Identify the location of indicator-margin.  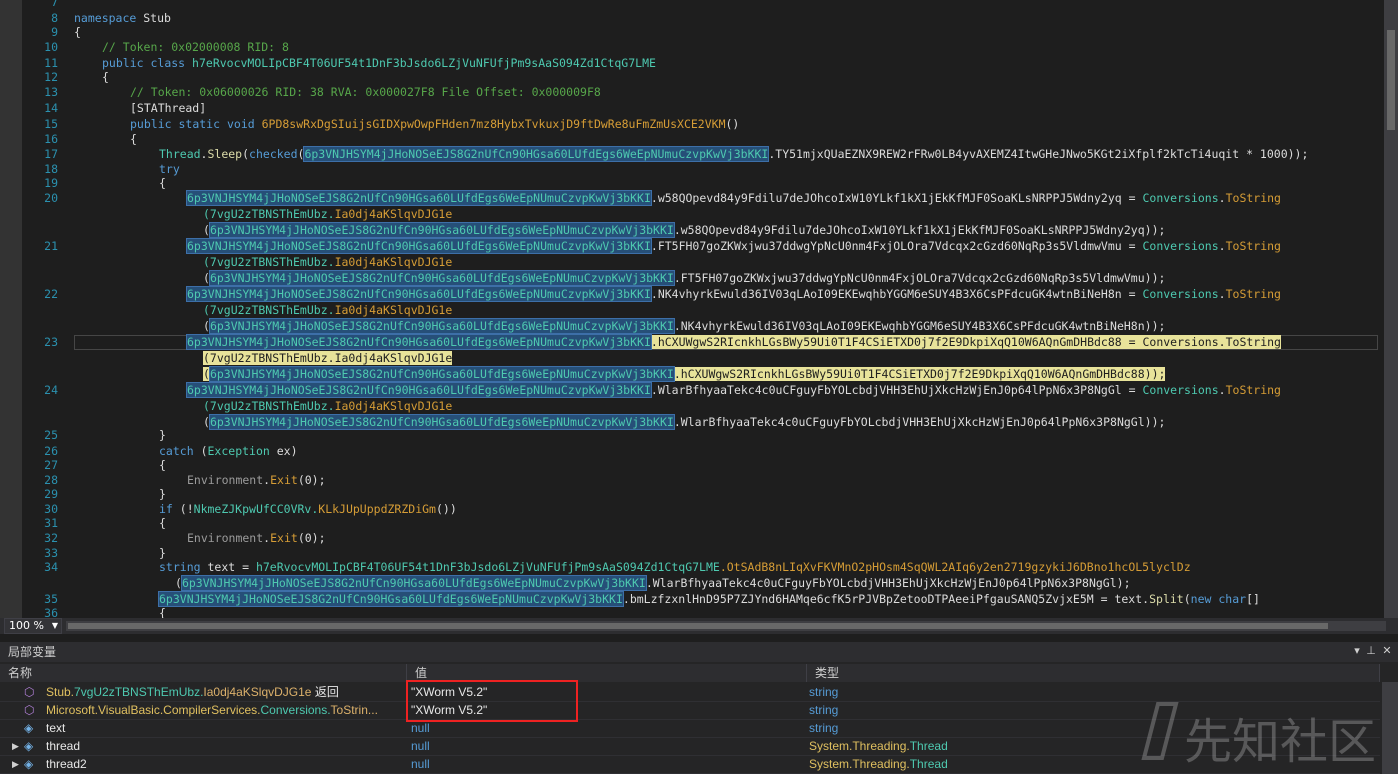
(11, 309).